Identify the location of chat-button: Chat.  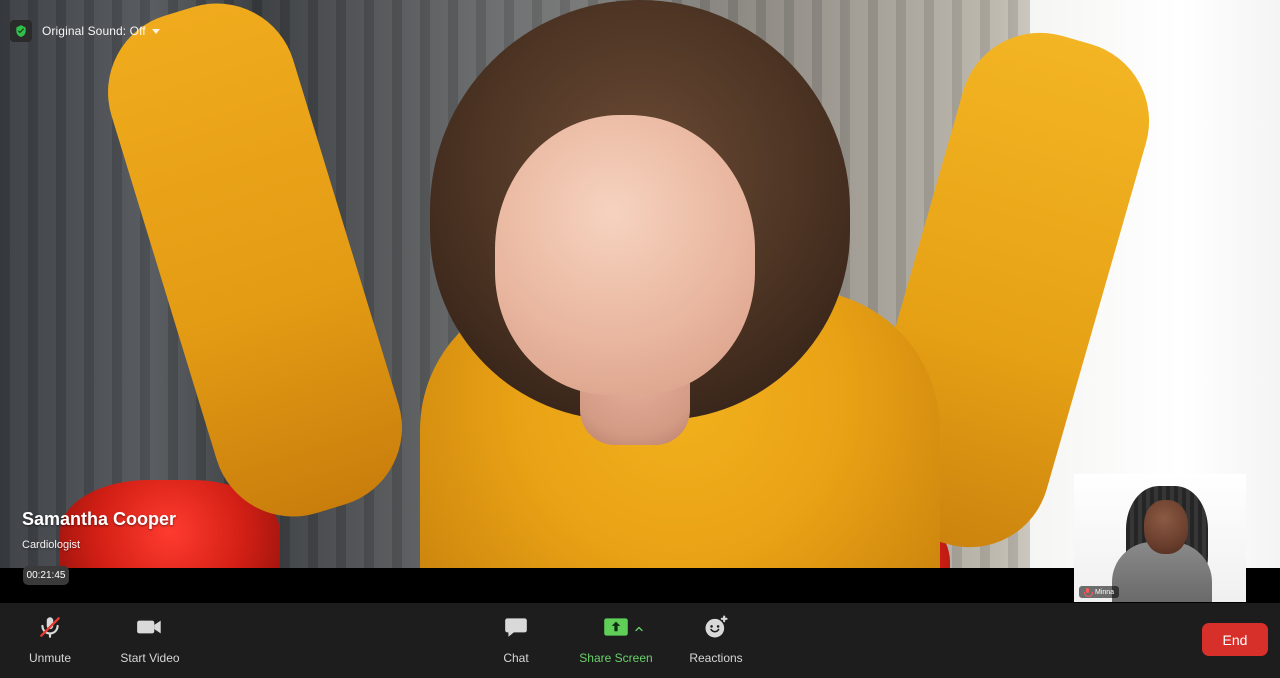
(516, 641).